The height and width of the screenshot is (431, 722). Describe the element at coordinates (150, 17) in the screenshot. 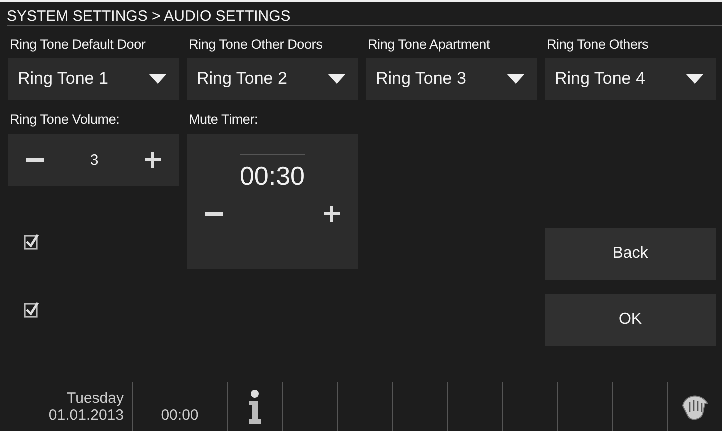

I see `screen-title: SYSTEM SETTINGS > AUDIO SETTINGS` at that location.